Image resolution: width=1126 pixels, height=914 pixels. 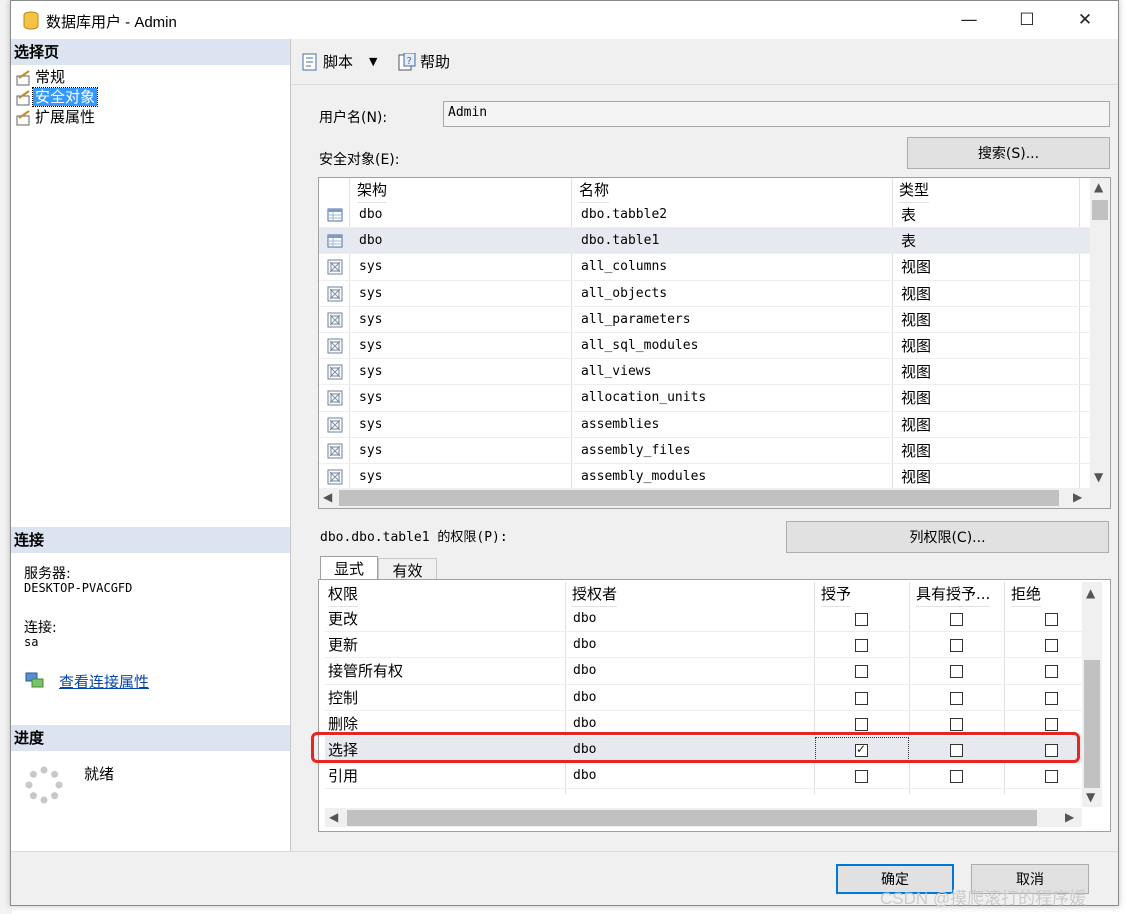 What do you see at coordinates (594, 190) in the screenshot?
I see `column-header-name: 名称` at bounding box center [594, 190].